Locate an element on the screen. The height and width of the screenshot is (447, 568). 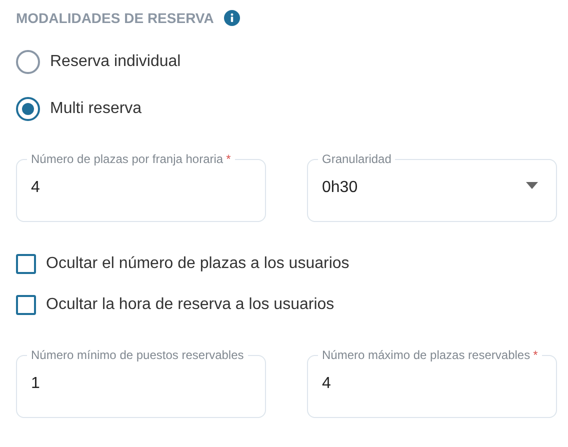
field-label: Número mínimo de puestos reservables is located at coordinates (137, 355).